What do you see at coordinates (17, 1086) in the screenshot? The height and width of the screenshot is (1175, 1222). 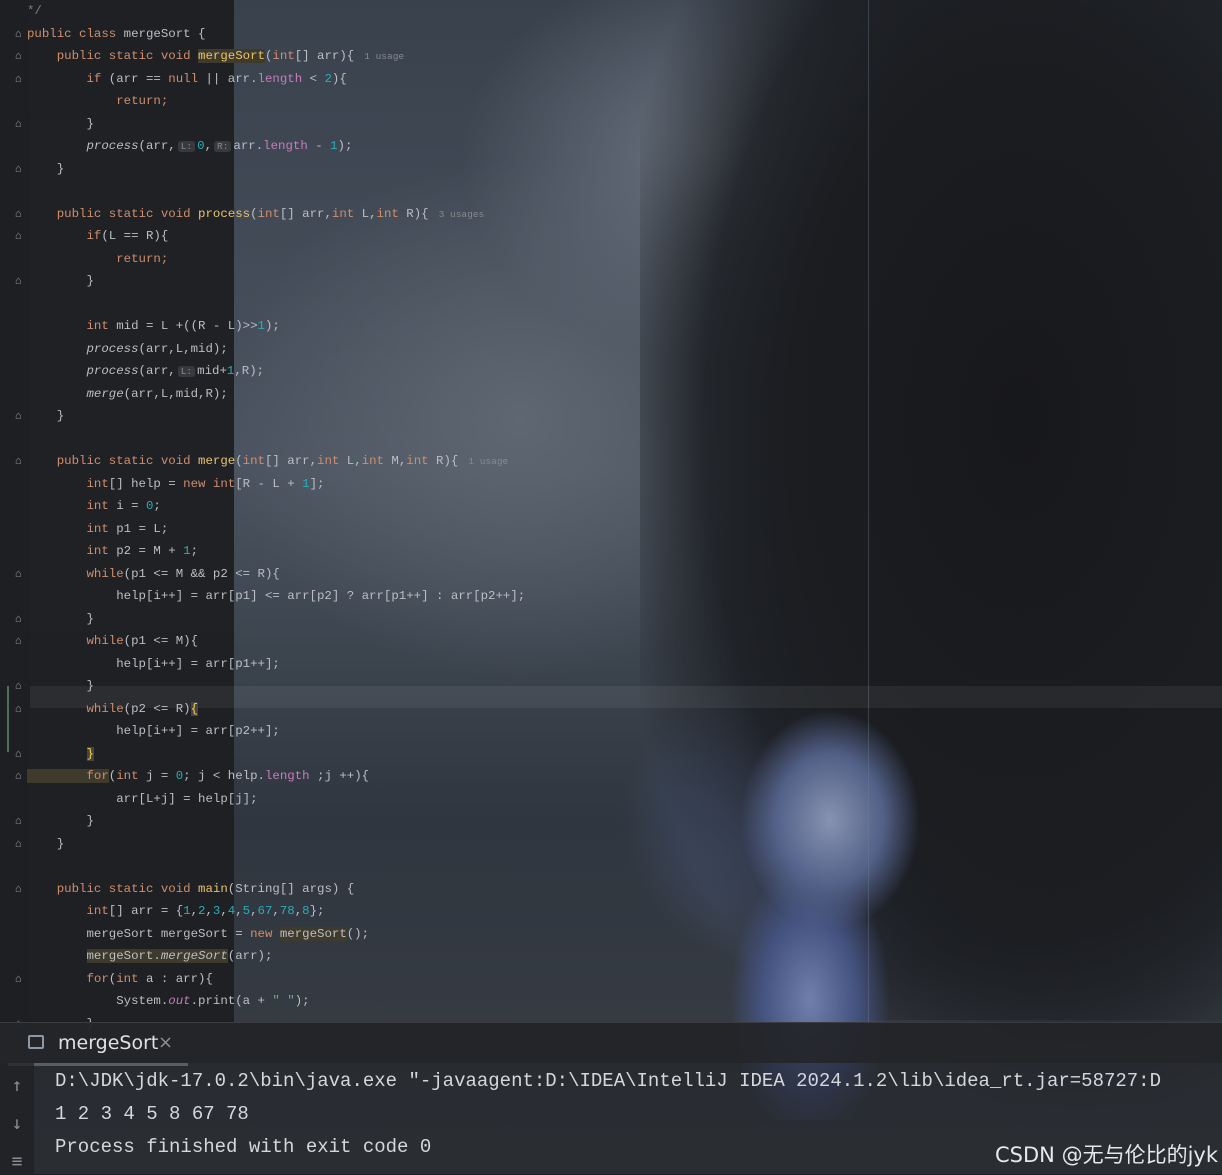 I see `up-arrow-icon: ↑` at bounding box center [17, 1086].